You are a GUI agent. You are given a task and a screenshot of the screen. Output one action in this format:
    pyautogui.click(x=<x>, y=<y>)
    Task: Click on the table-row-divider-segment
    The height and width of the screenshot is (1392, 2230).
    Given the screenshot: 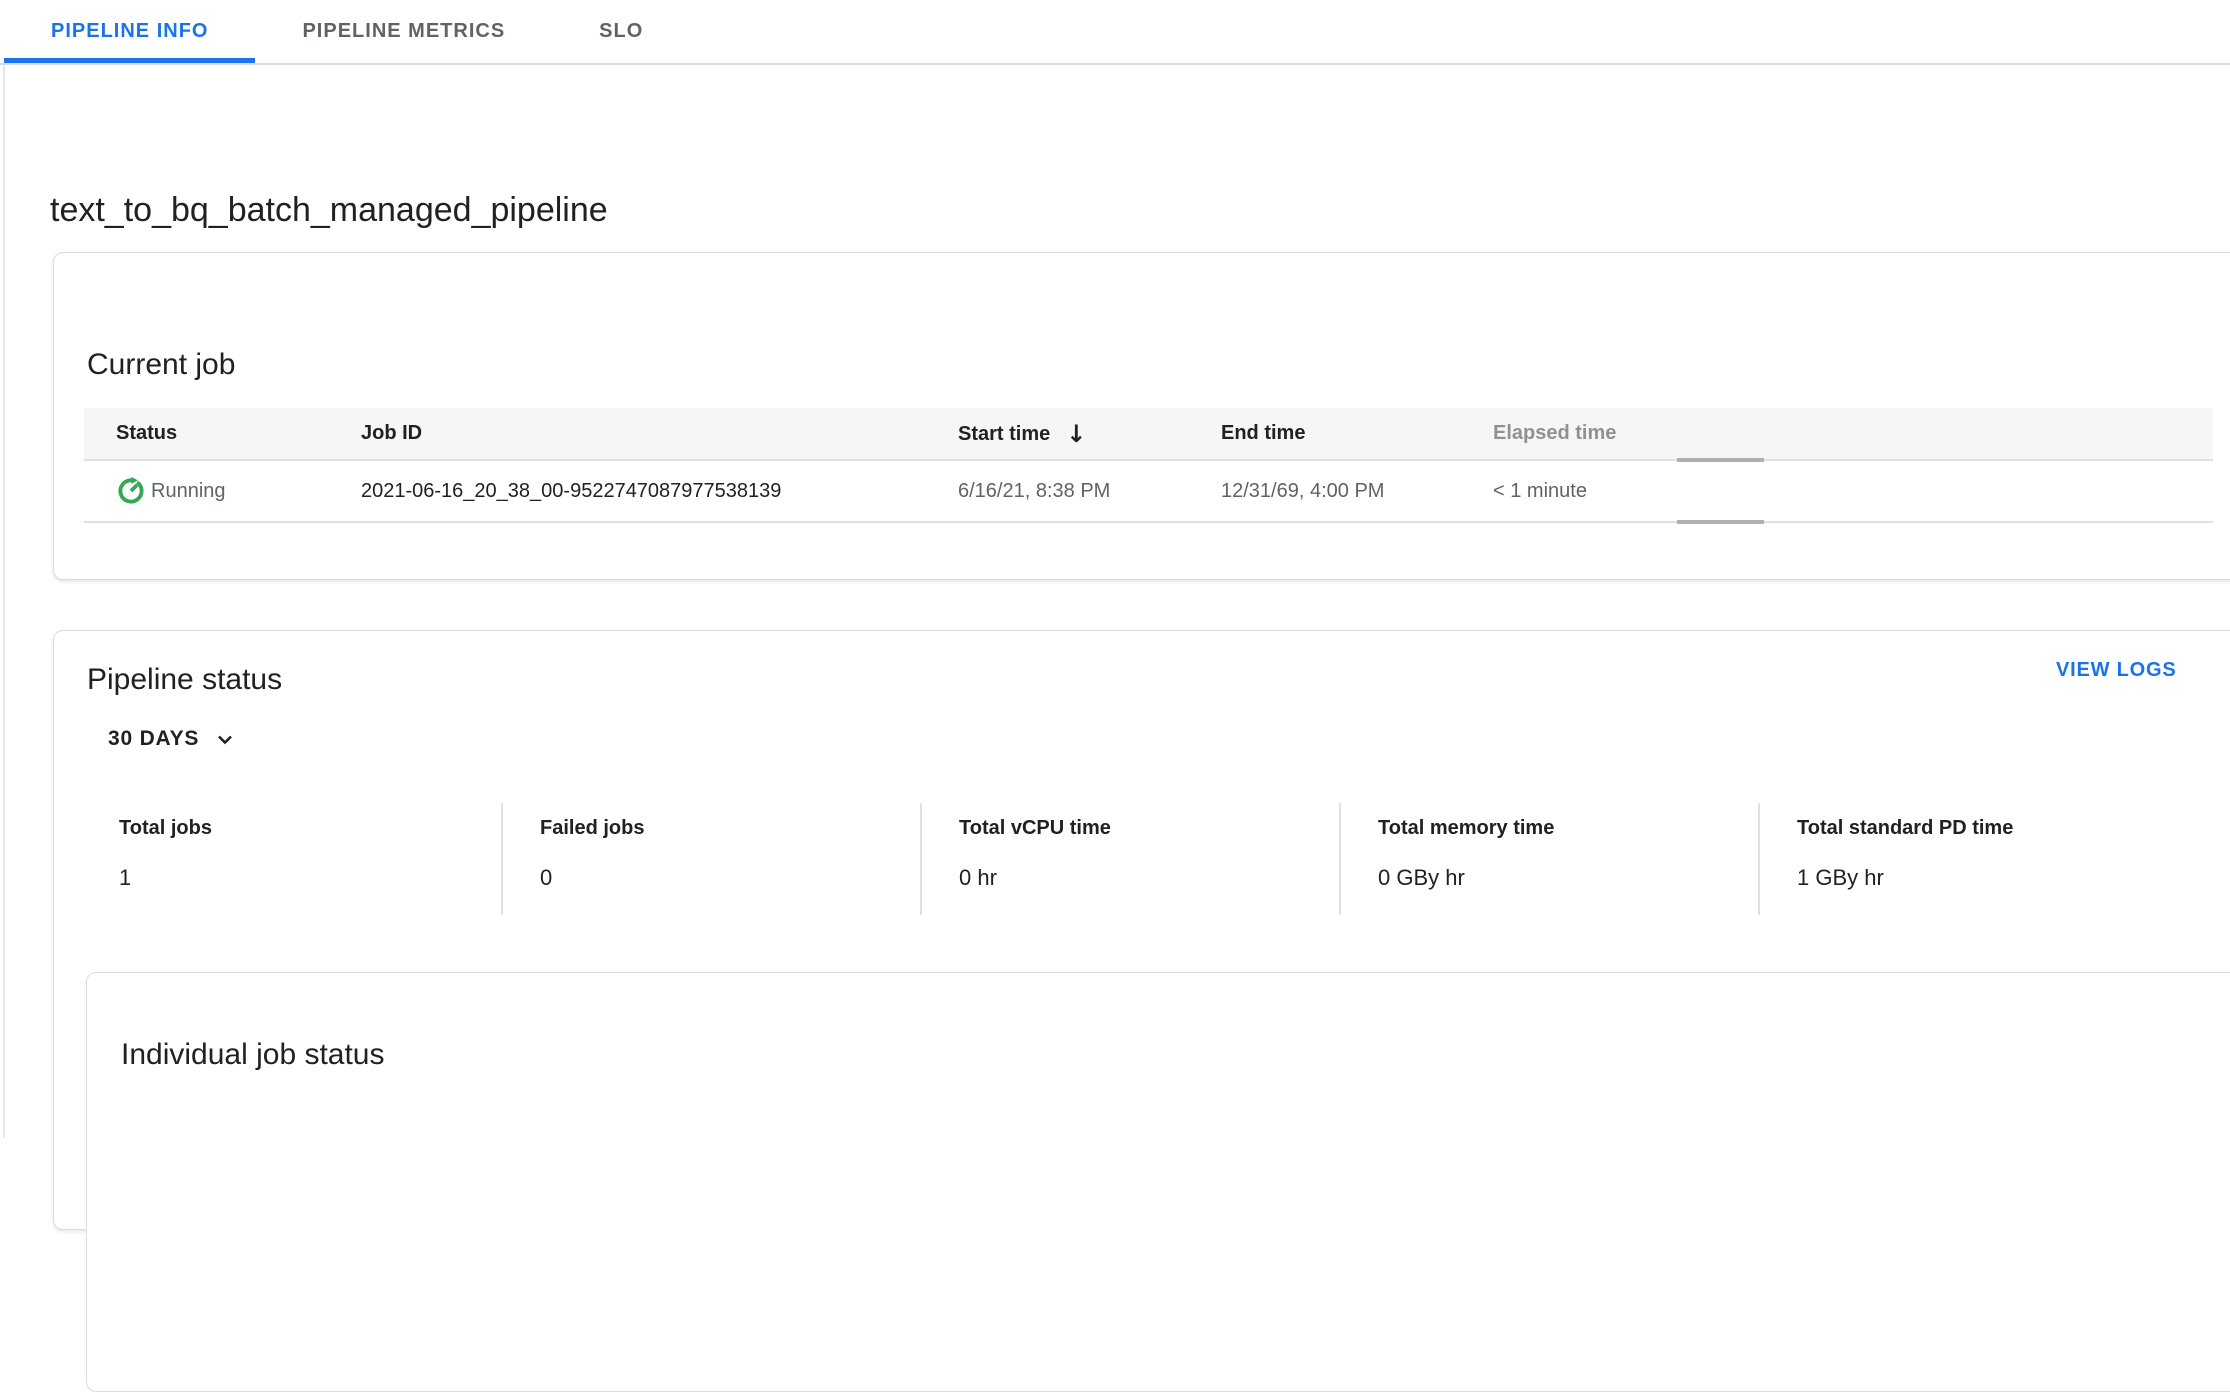 What is the action you would take?
    pyautogui.click(x=1720, y=522)
    